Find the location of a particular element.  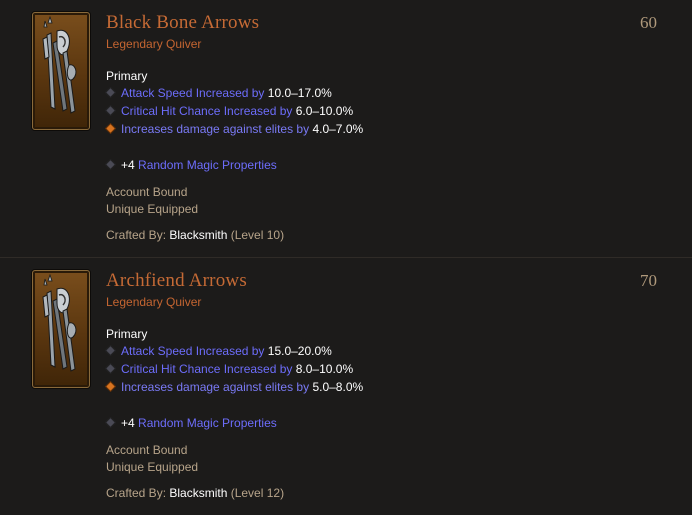

item-name: Black Bone Arrows is located at coordinates (183, 22).